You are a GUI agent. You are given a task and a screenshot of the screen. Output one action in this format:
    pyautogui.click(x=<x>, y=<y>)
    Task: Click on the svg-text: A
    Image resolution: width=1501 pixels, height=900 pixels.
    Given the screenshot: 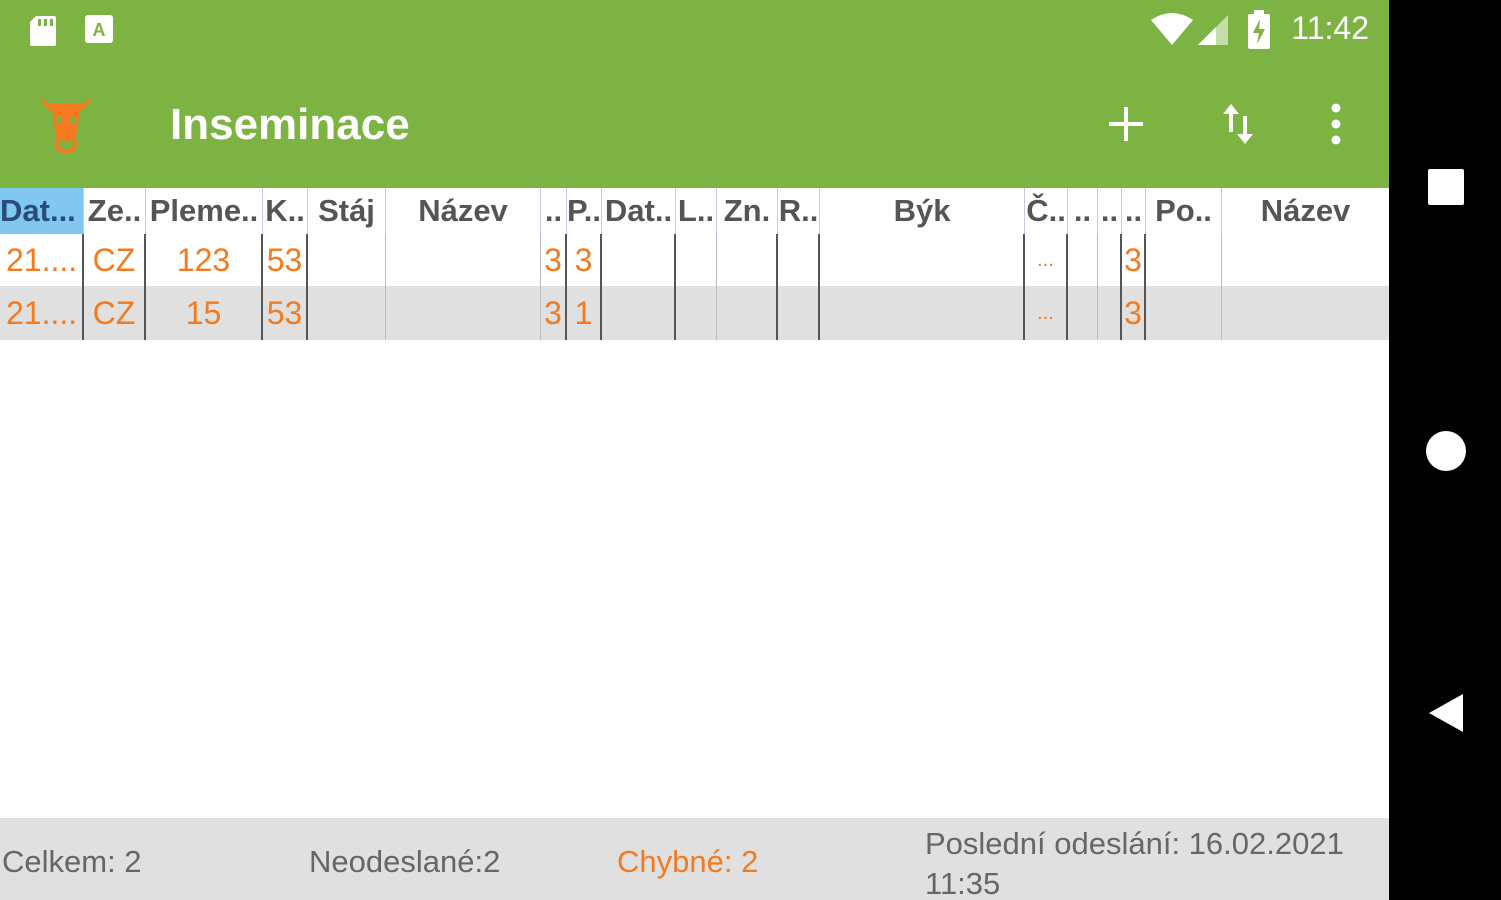 What is the action you would take?
    pyautogui.click(x=99, y=30)
    